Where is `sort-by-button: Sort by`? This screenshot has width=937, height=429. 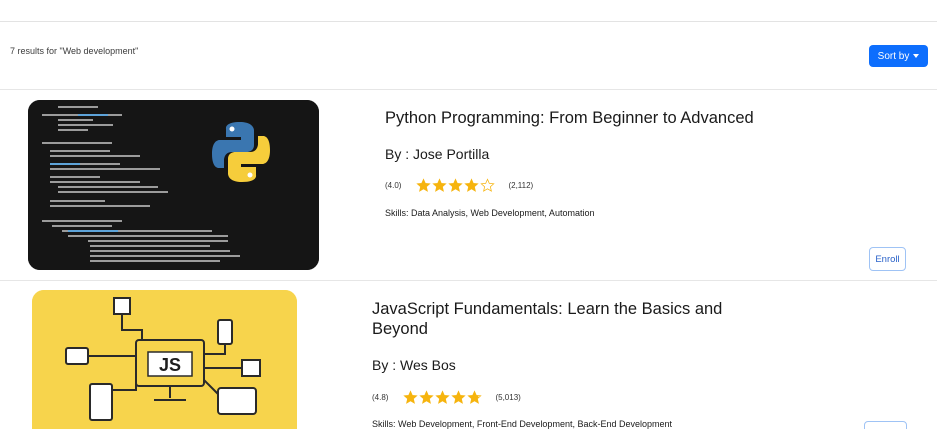
sort-by-button: Sort by is located at coordinates (898, 56).